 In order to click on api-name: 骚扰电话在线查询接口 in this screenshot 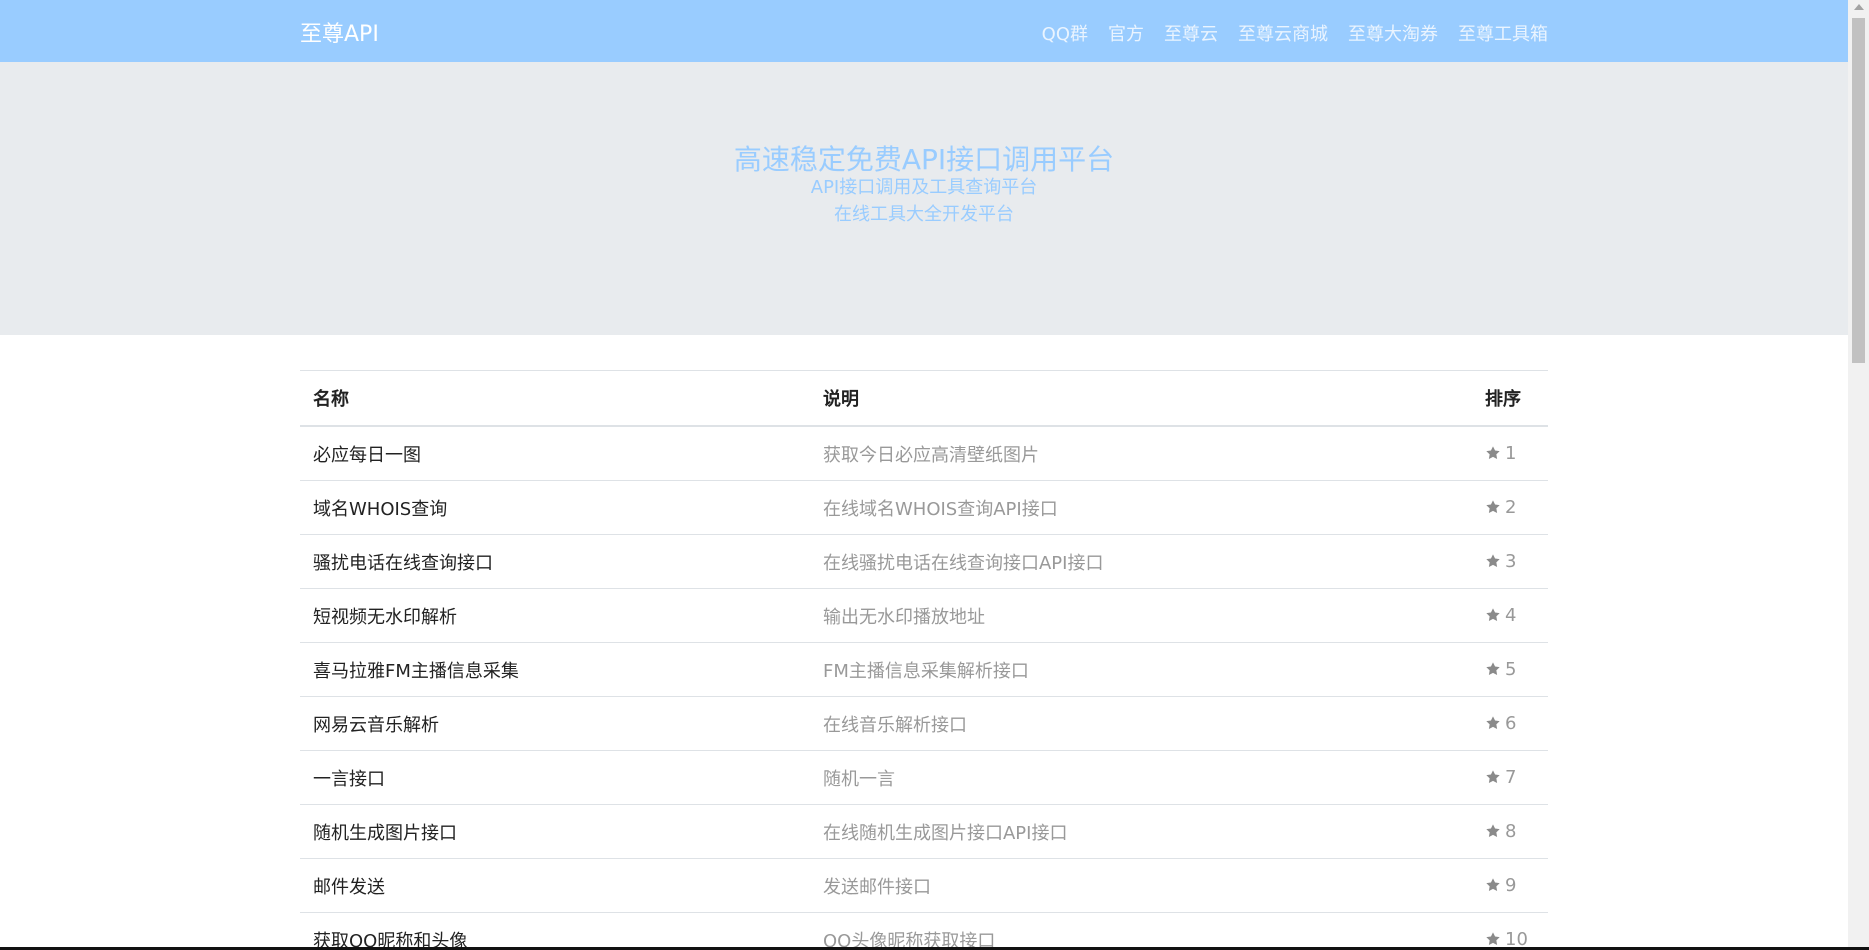, I will do `click(555, 561)`.